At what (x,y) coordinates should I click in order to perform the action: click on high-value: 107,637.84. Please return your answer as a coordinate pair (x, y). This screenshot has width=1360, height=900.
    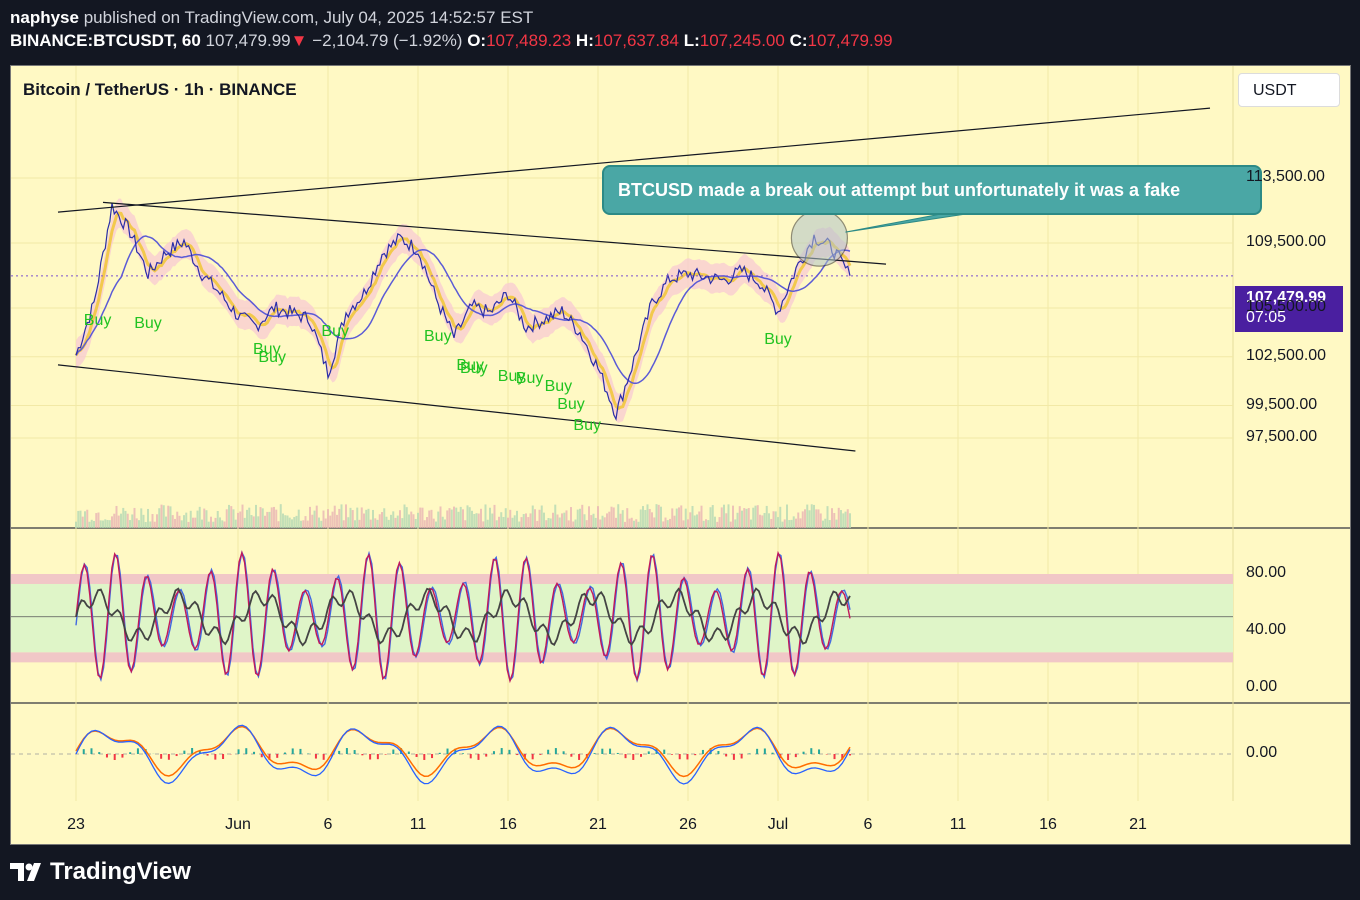
    Looking at the image, I should click on (636, 40).